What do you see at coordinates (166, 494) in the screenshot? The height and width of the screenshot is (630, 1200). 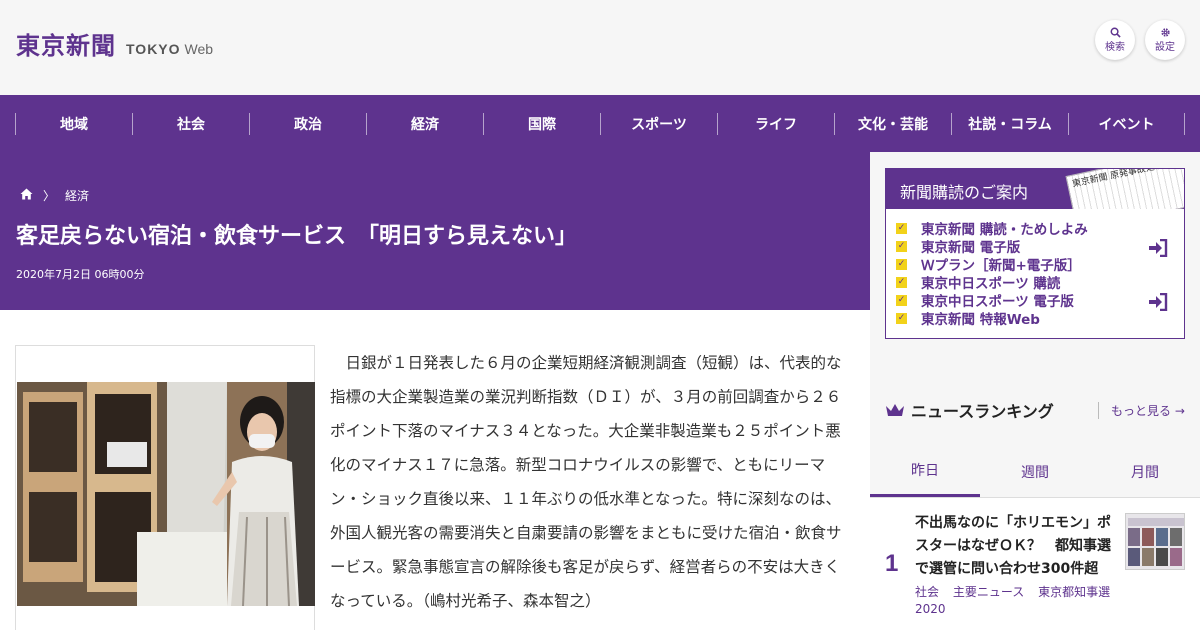 I see `article-photo` at bounding box center [166, 494].